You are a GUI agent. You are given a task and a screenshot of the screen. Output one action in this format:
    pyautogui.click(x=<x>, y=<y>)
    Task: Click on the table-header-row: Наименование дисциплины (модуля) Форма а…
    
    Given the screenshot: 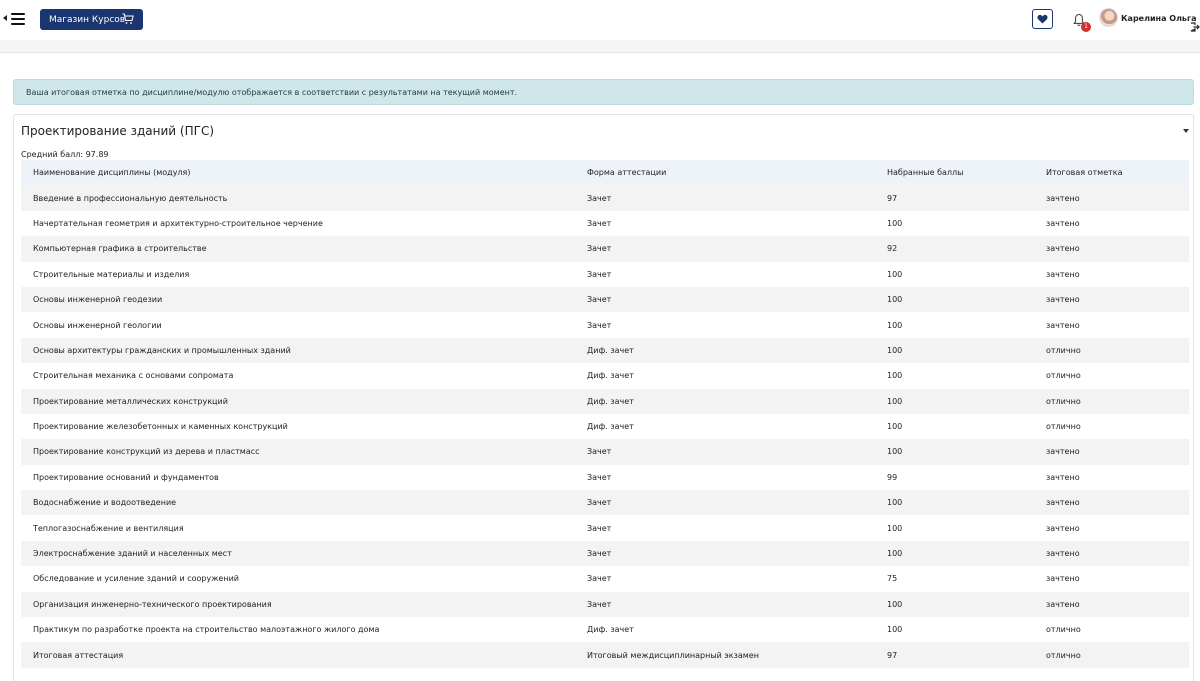 What is the action you would take?
    pyautogui.click(x=605, y=173)
    